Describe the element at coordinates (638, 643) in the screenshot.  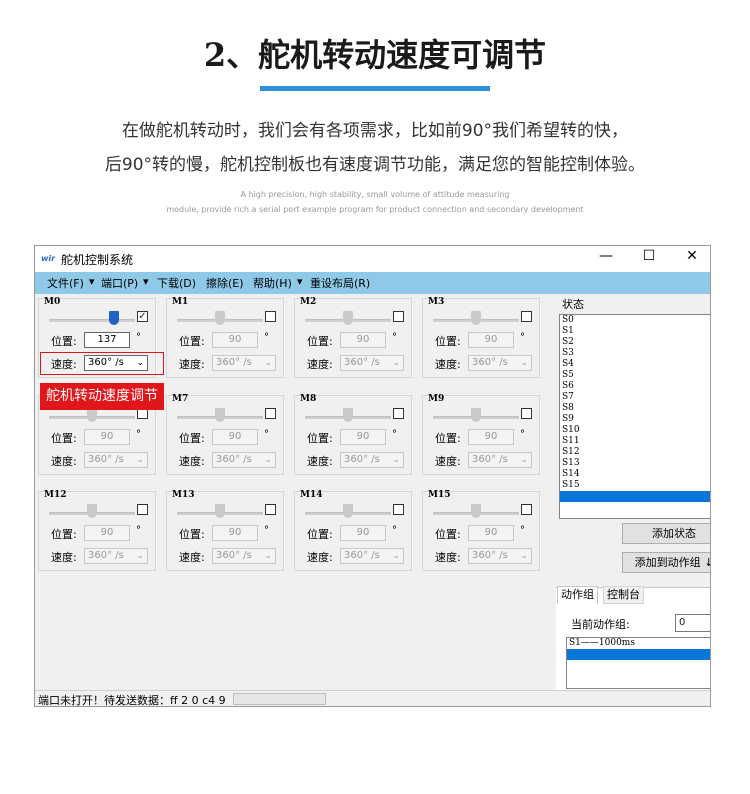
I see `action-list-item: S1——1000ms` at that location.